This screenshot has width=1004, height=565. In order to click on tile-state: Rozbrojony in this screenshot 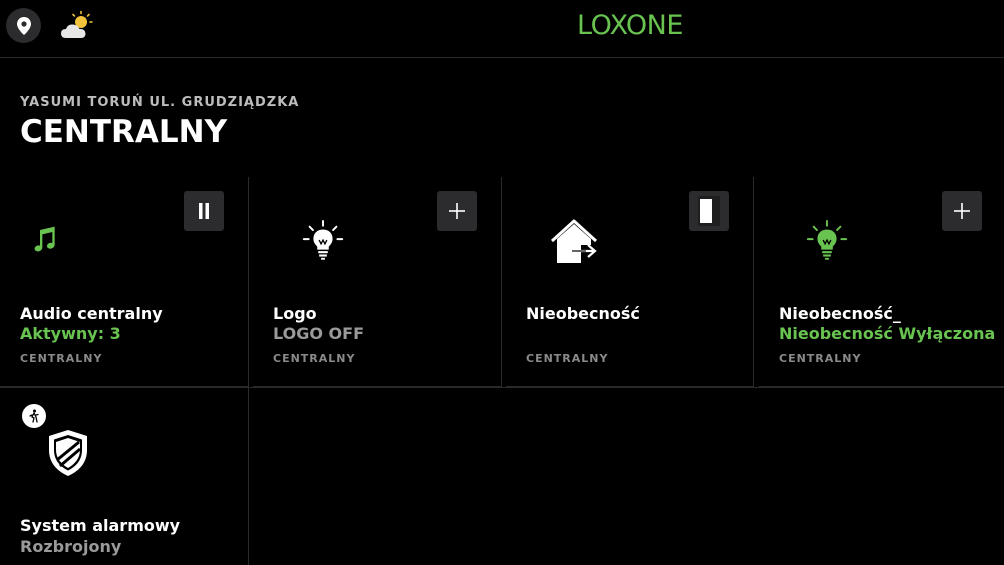, I will do `click(71, 546)`.